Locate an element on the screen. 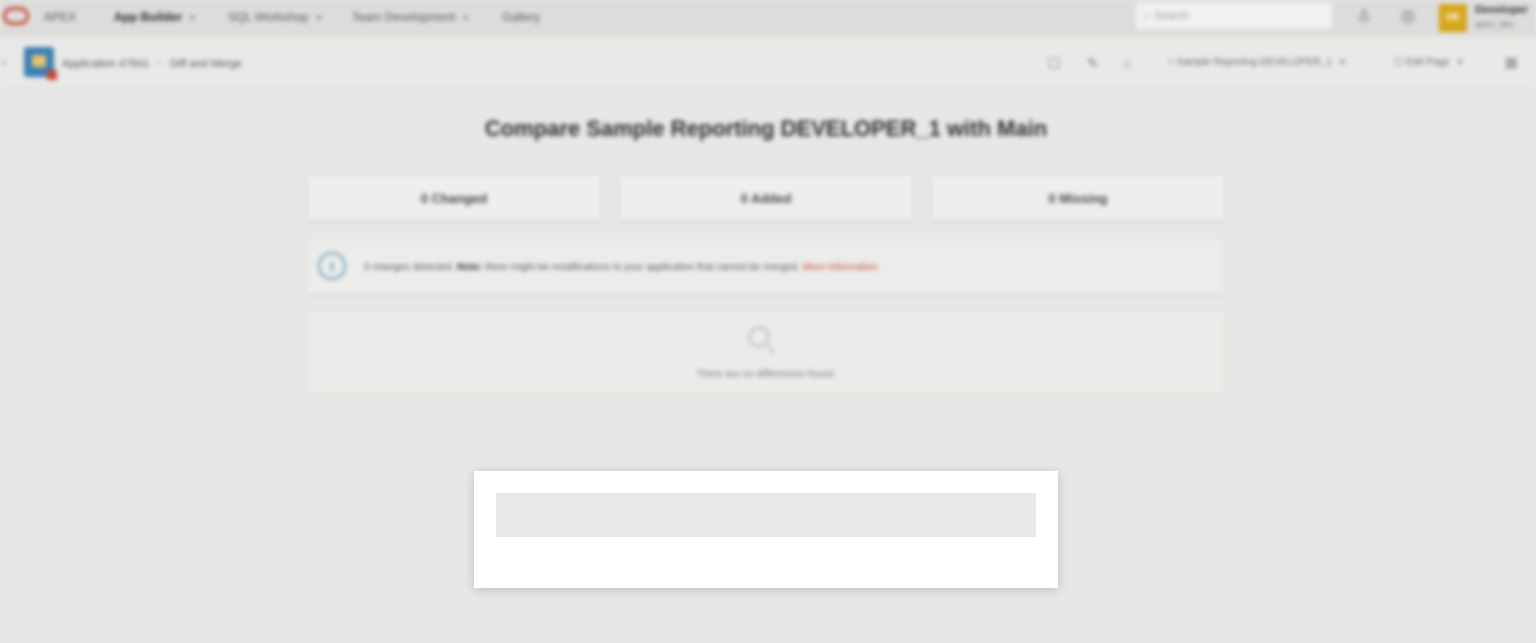 The height and width of the screenshot is (643, 1536). added-label: 0 Added is located at coordinates (766, 198).